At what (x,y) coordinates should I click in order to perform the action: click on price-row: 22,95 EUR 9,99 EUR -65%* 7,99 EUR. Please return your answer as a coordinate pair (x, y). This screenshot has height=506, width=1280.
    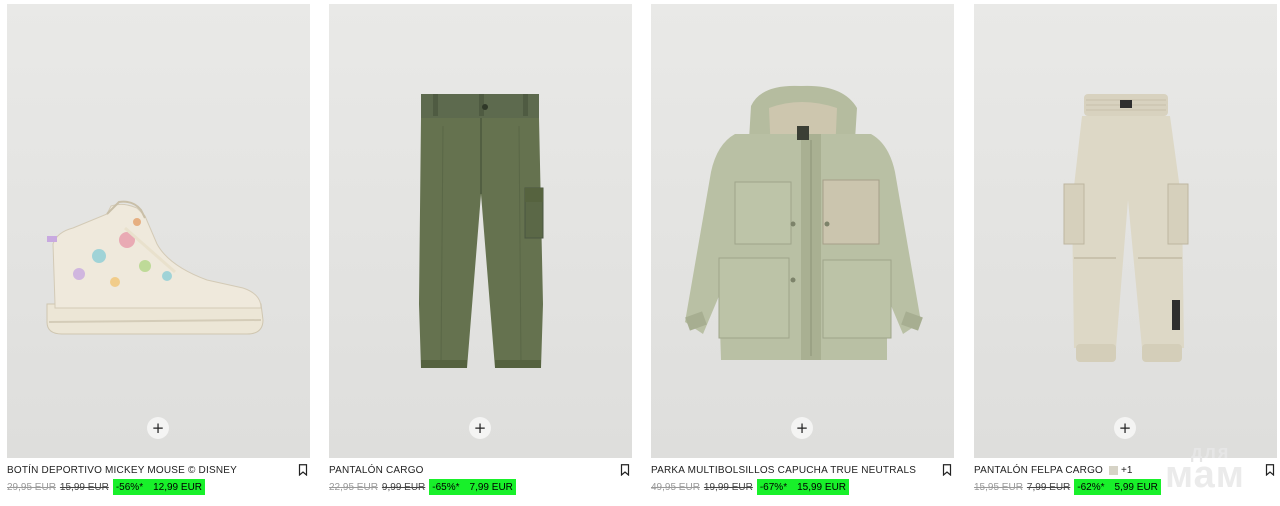
    Looking at the image, I should click on (422, 487).